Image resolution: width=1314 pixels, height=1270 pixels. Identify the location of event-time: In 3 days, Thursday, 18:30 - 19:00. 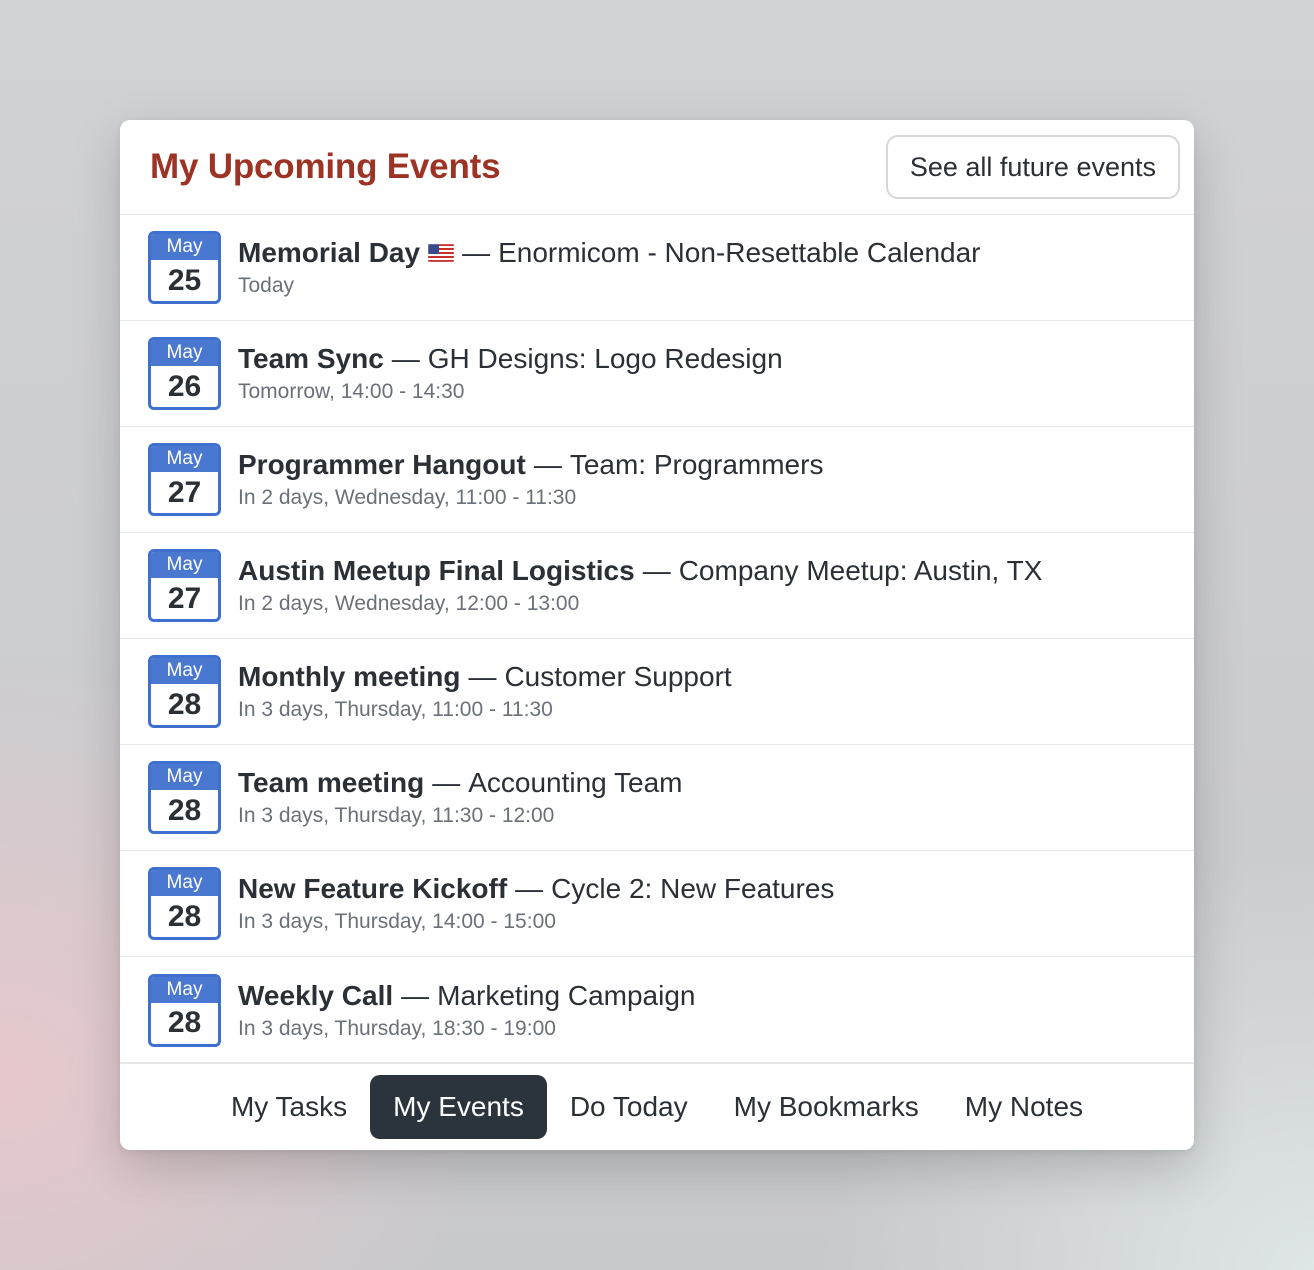
(397, 1028).